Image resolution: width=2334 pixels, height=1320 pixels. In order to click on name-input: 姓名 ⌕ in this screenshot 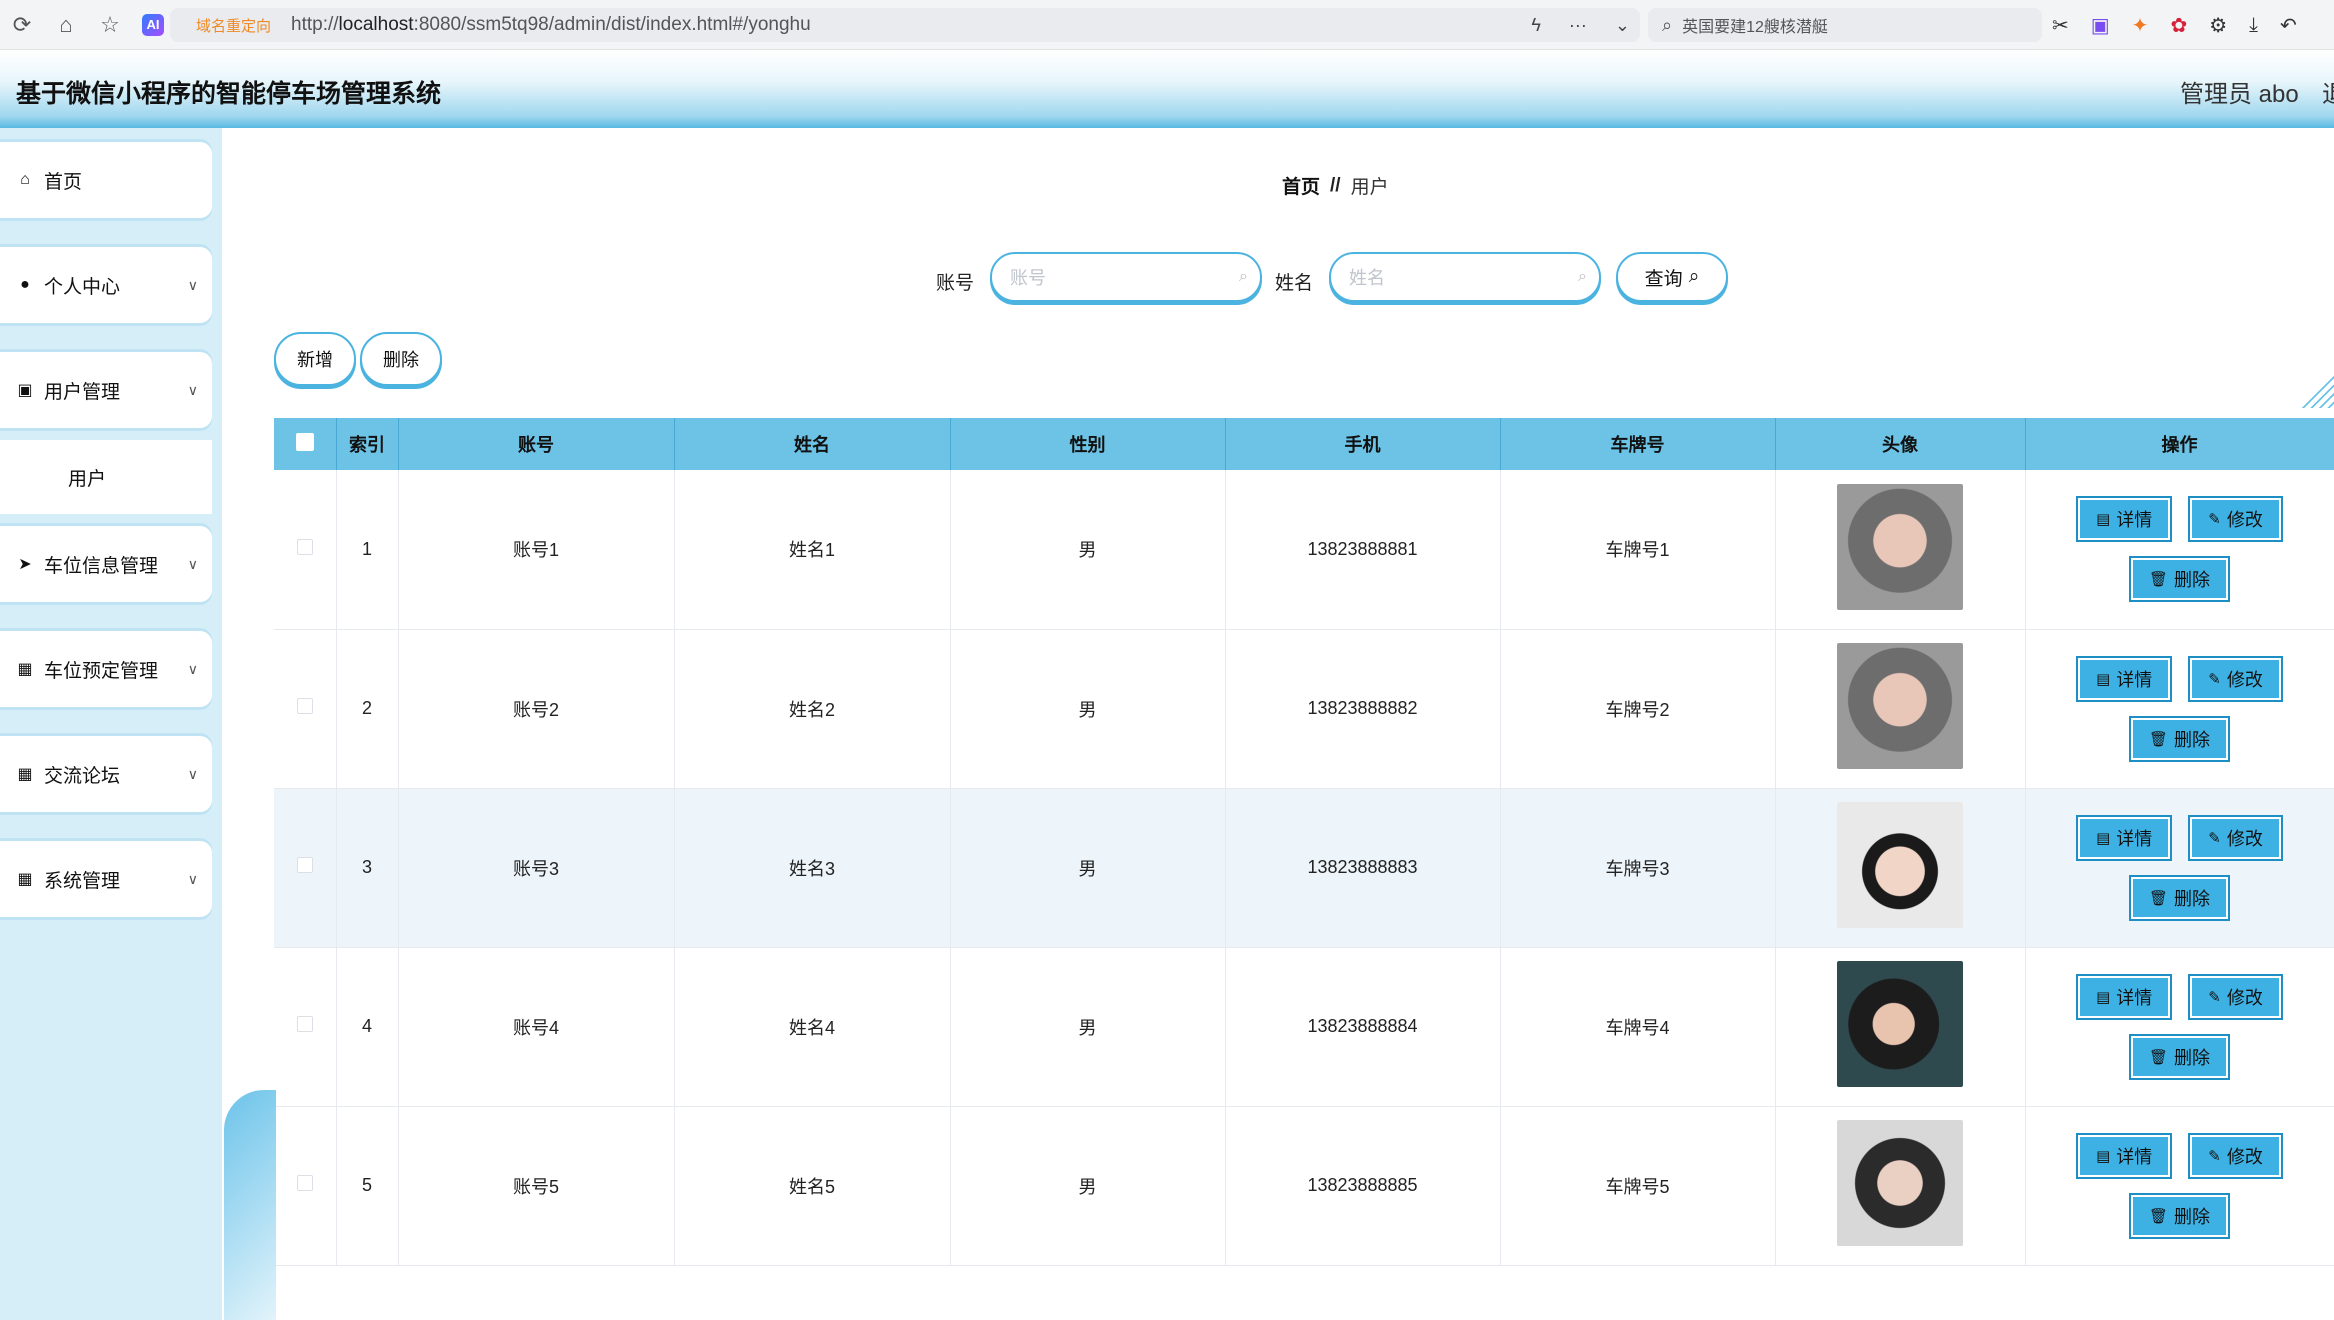, I will do `click(1465, 277)`.